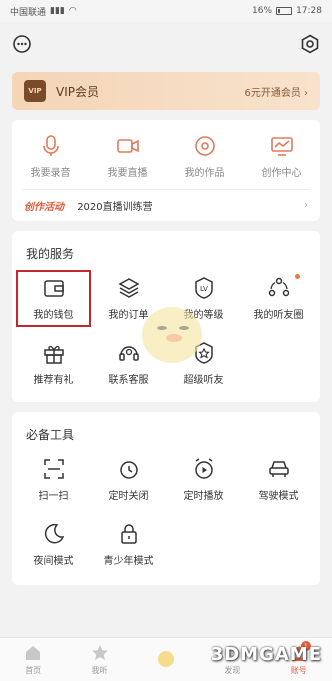  What do you see at coordinates (57, 11) in the screenshot?
I see `signal-icon: ▮▮▮` at bounding box center [57, 11].